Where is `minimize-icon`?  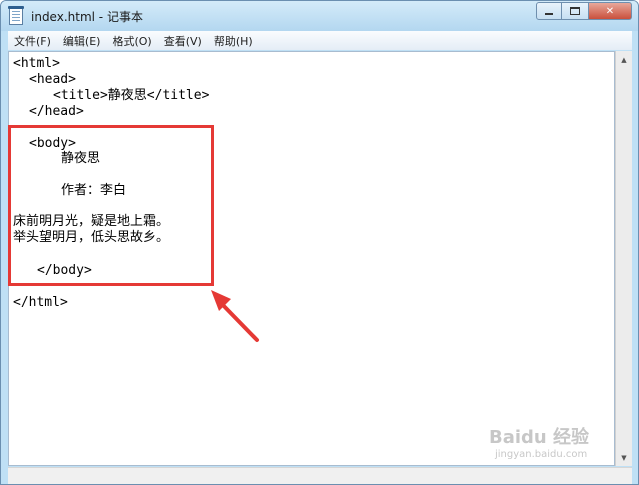
minimize-icon is located at coordinates (549, 14).